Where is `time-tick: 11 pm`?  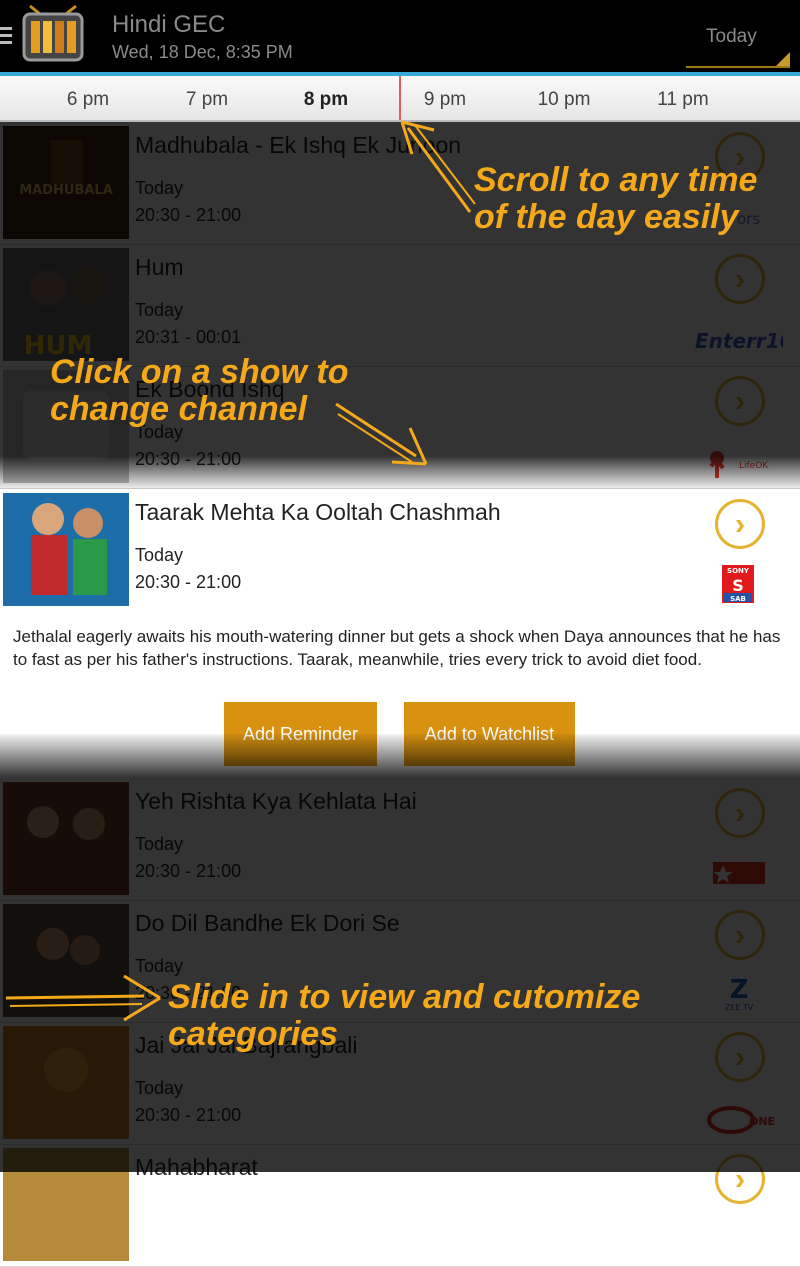
time-tick: 11 pm is located at coordinates (683, 100).